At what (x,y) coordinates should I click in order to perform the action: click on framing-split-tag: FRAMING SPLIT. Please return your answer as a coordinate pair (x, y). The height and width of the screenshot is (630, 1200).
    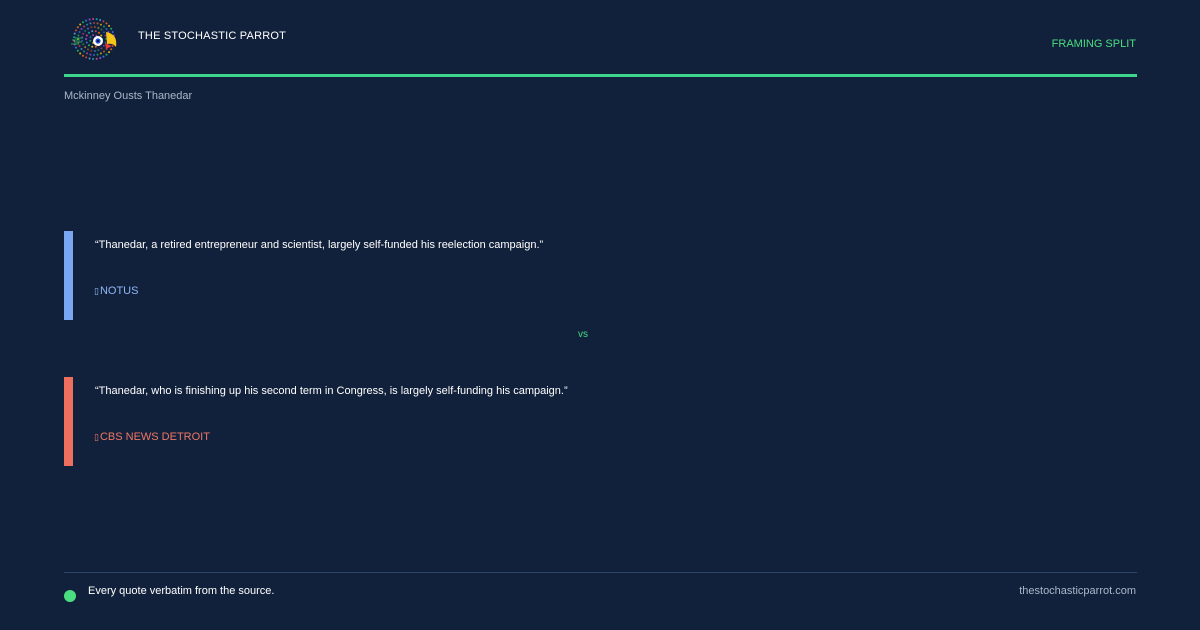
    Looking at the image, I should click on (1093, 44).